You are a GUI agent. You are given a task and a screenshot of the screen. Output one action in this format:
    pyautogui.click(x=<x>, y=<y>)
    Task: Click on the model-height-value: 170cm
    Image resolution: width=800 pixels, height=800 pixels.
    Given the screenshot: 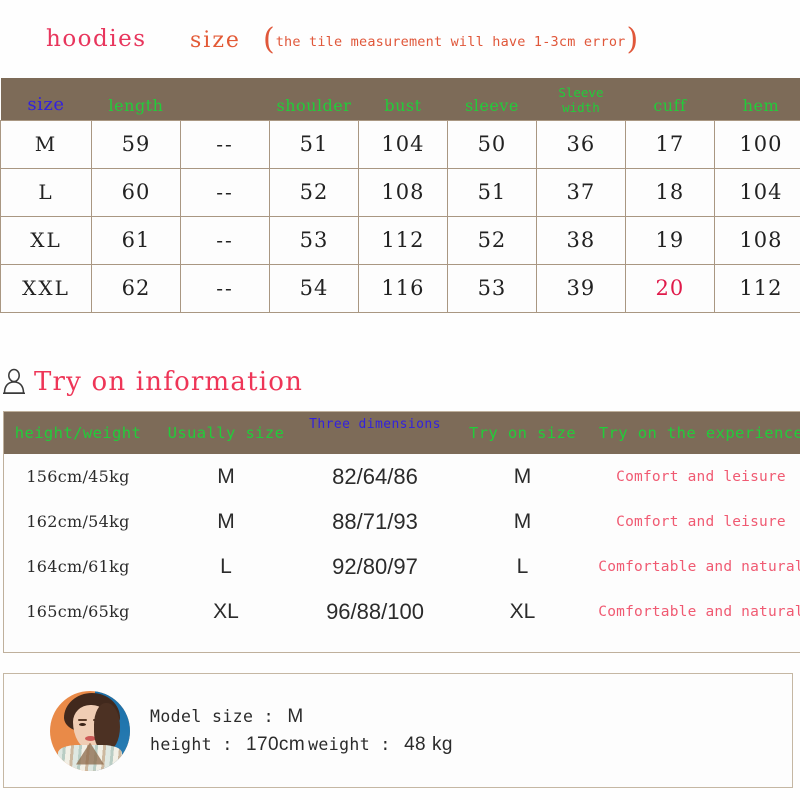 What is the action you would take?
    pyautogui.click(x=276, y=744)
    